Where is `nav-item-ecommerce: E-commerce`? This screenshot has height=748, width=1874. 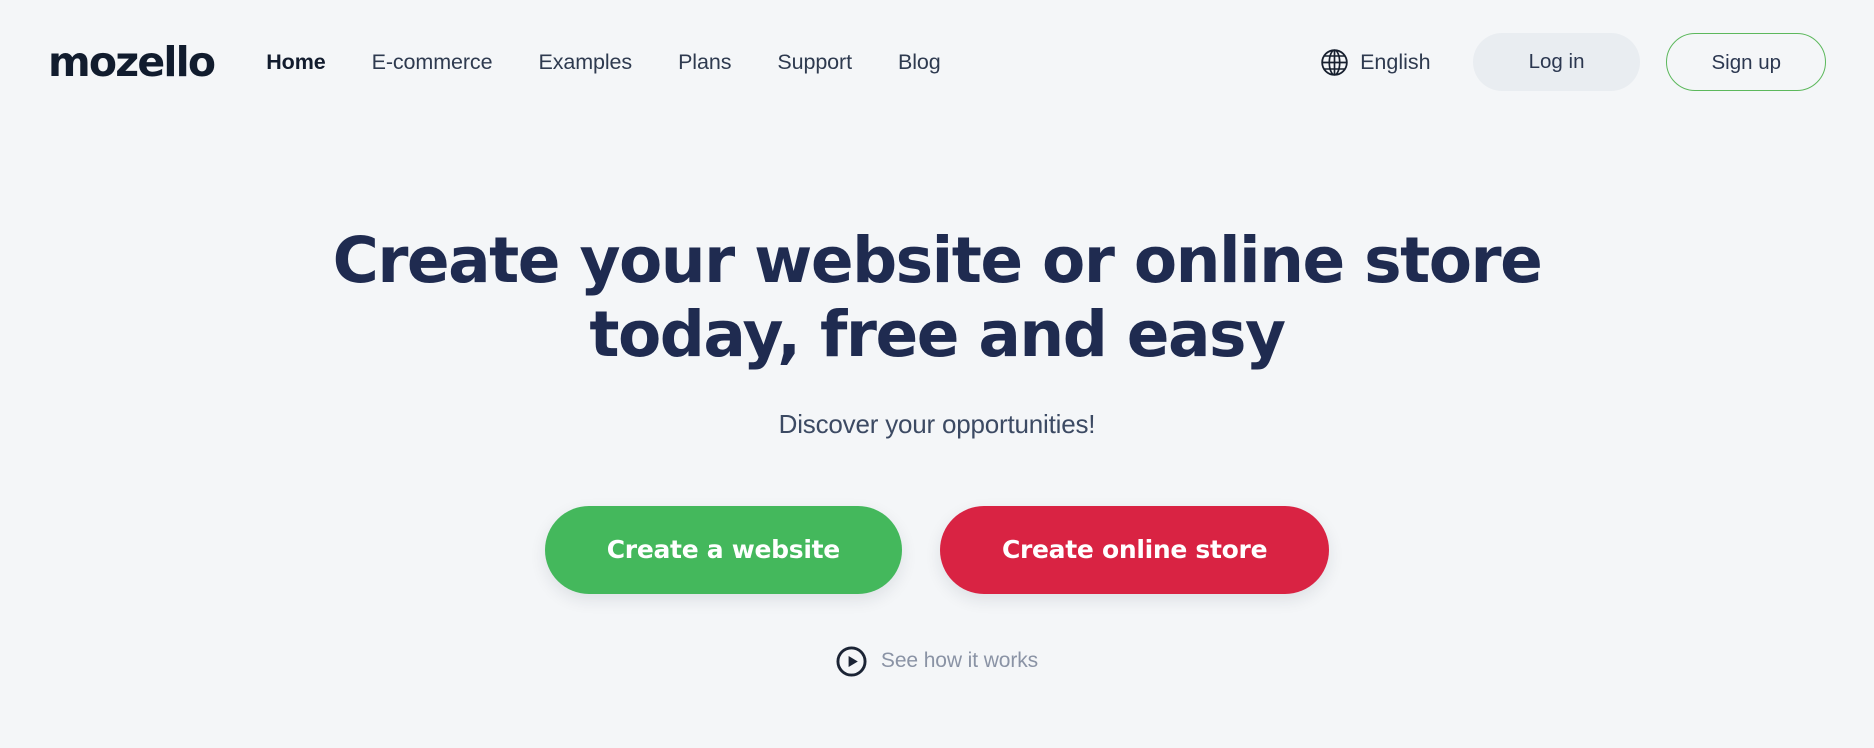
nav-item-ecommerce: E-commerce is located at coordinates (432, 62).